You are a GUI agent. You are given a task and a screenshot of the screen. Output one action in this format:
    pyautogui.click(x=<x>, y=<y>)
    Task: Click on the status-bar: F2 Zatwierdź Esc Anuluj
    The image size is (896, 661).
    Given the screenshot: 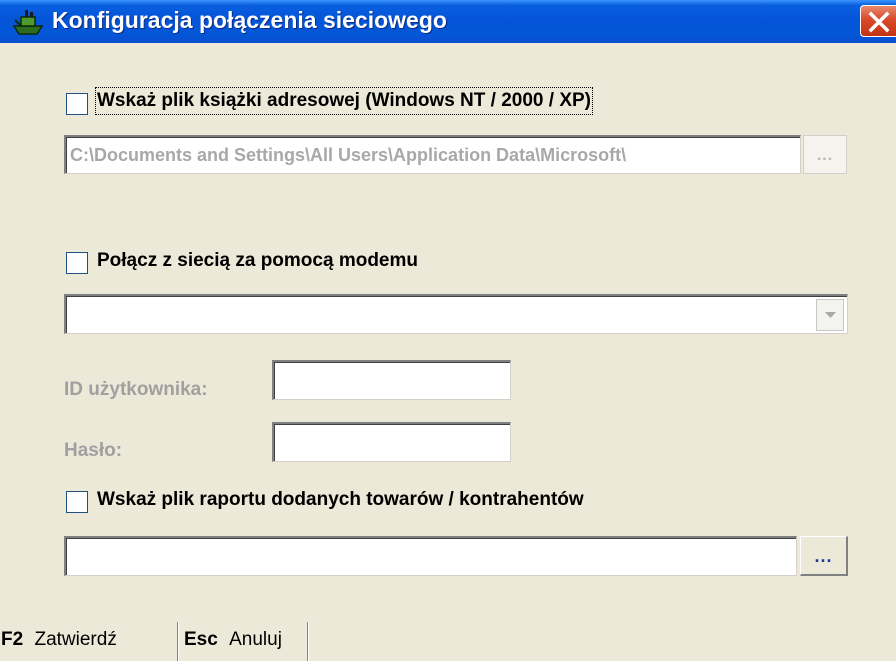 What is the action you would take?
    pyautogui.click(x=448, y=641)
    